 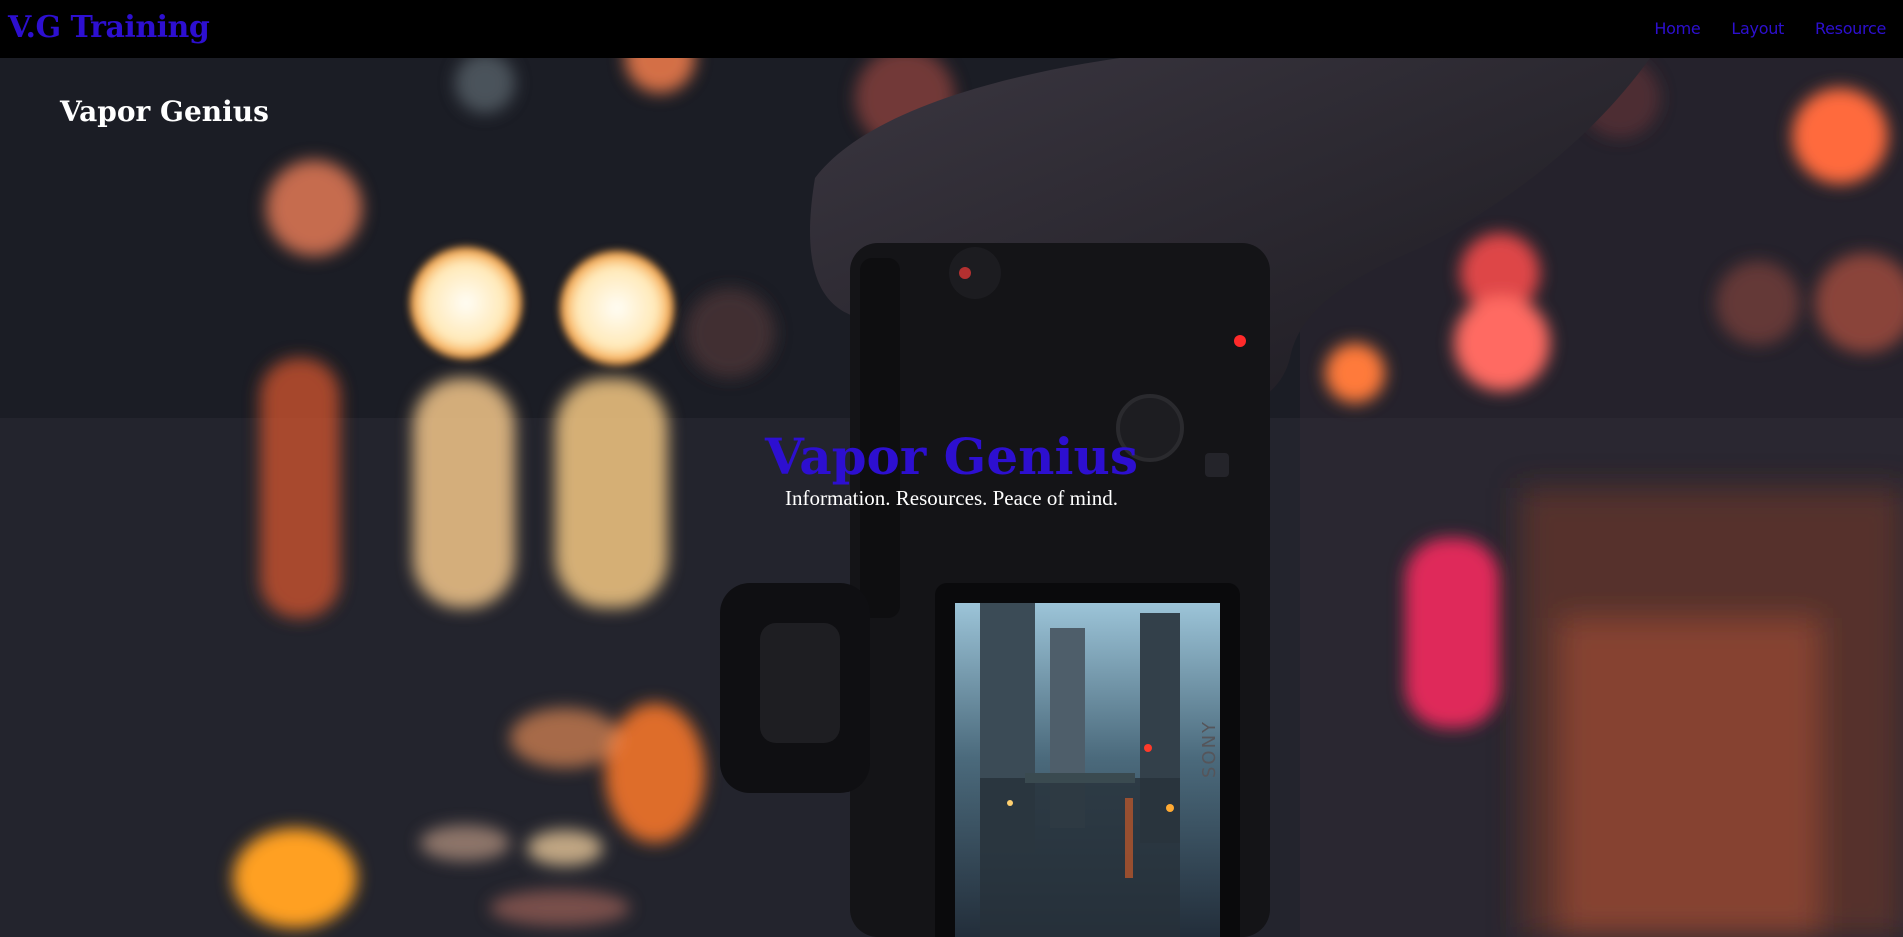 I want to click on hero-title: Vapor Genius, so click(x=951, y=456).